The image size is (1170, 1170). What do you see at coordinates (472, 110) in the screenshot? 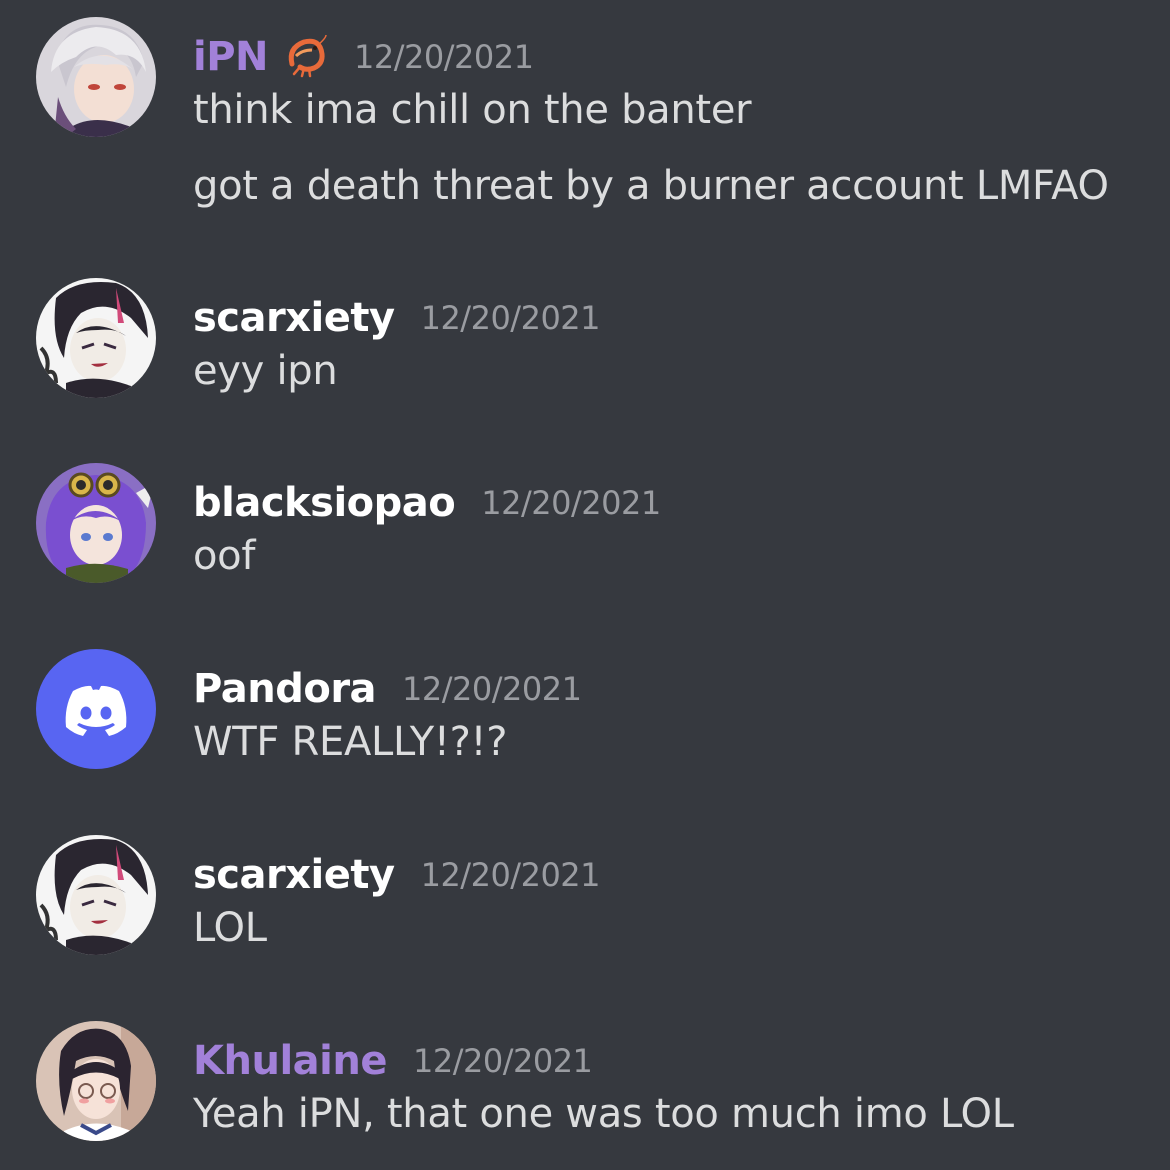
I see `message-text: think ima chill on the banter` at bounding box center [472, 110].